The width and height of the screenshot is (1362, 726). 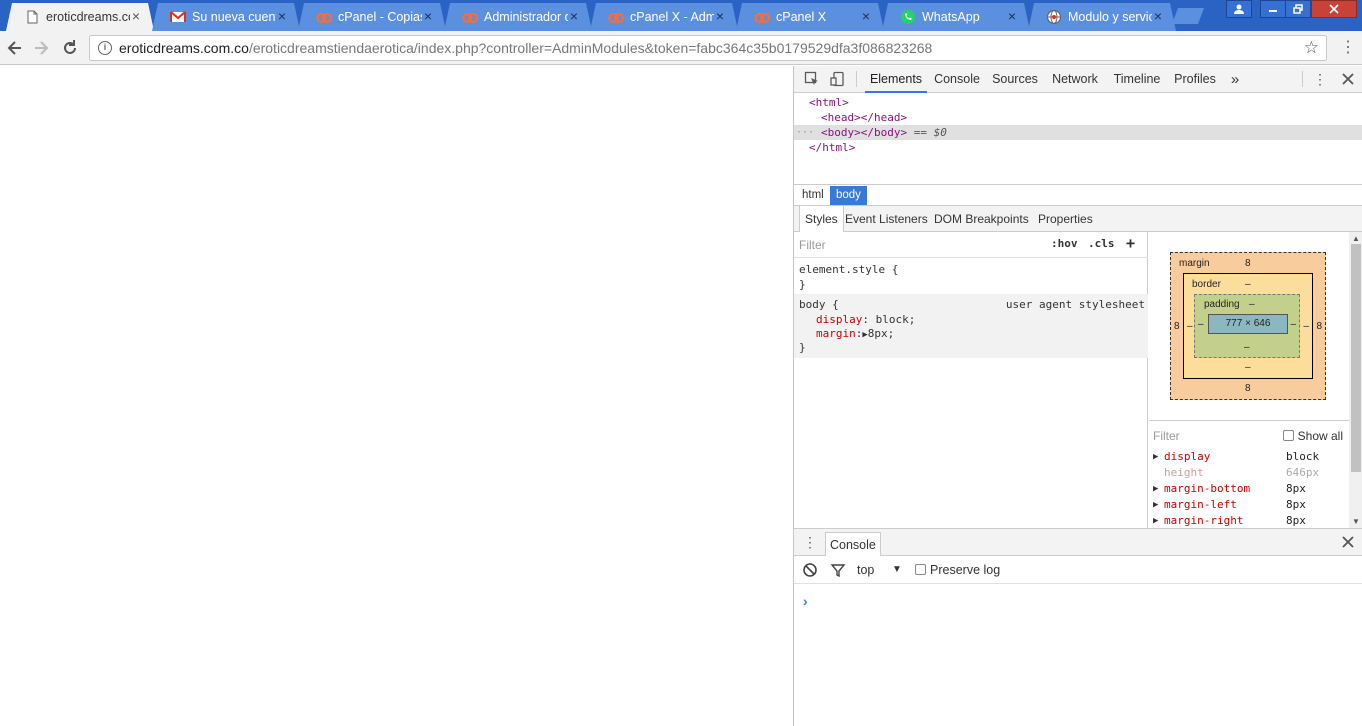 What do you see at coordinates (178, 17) in the screenshot?
I see `gmail-icon` at bounding box center [178, 17].